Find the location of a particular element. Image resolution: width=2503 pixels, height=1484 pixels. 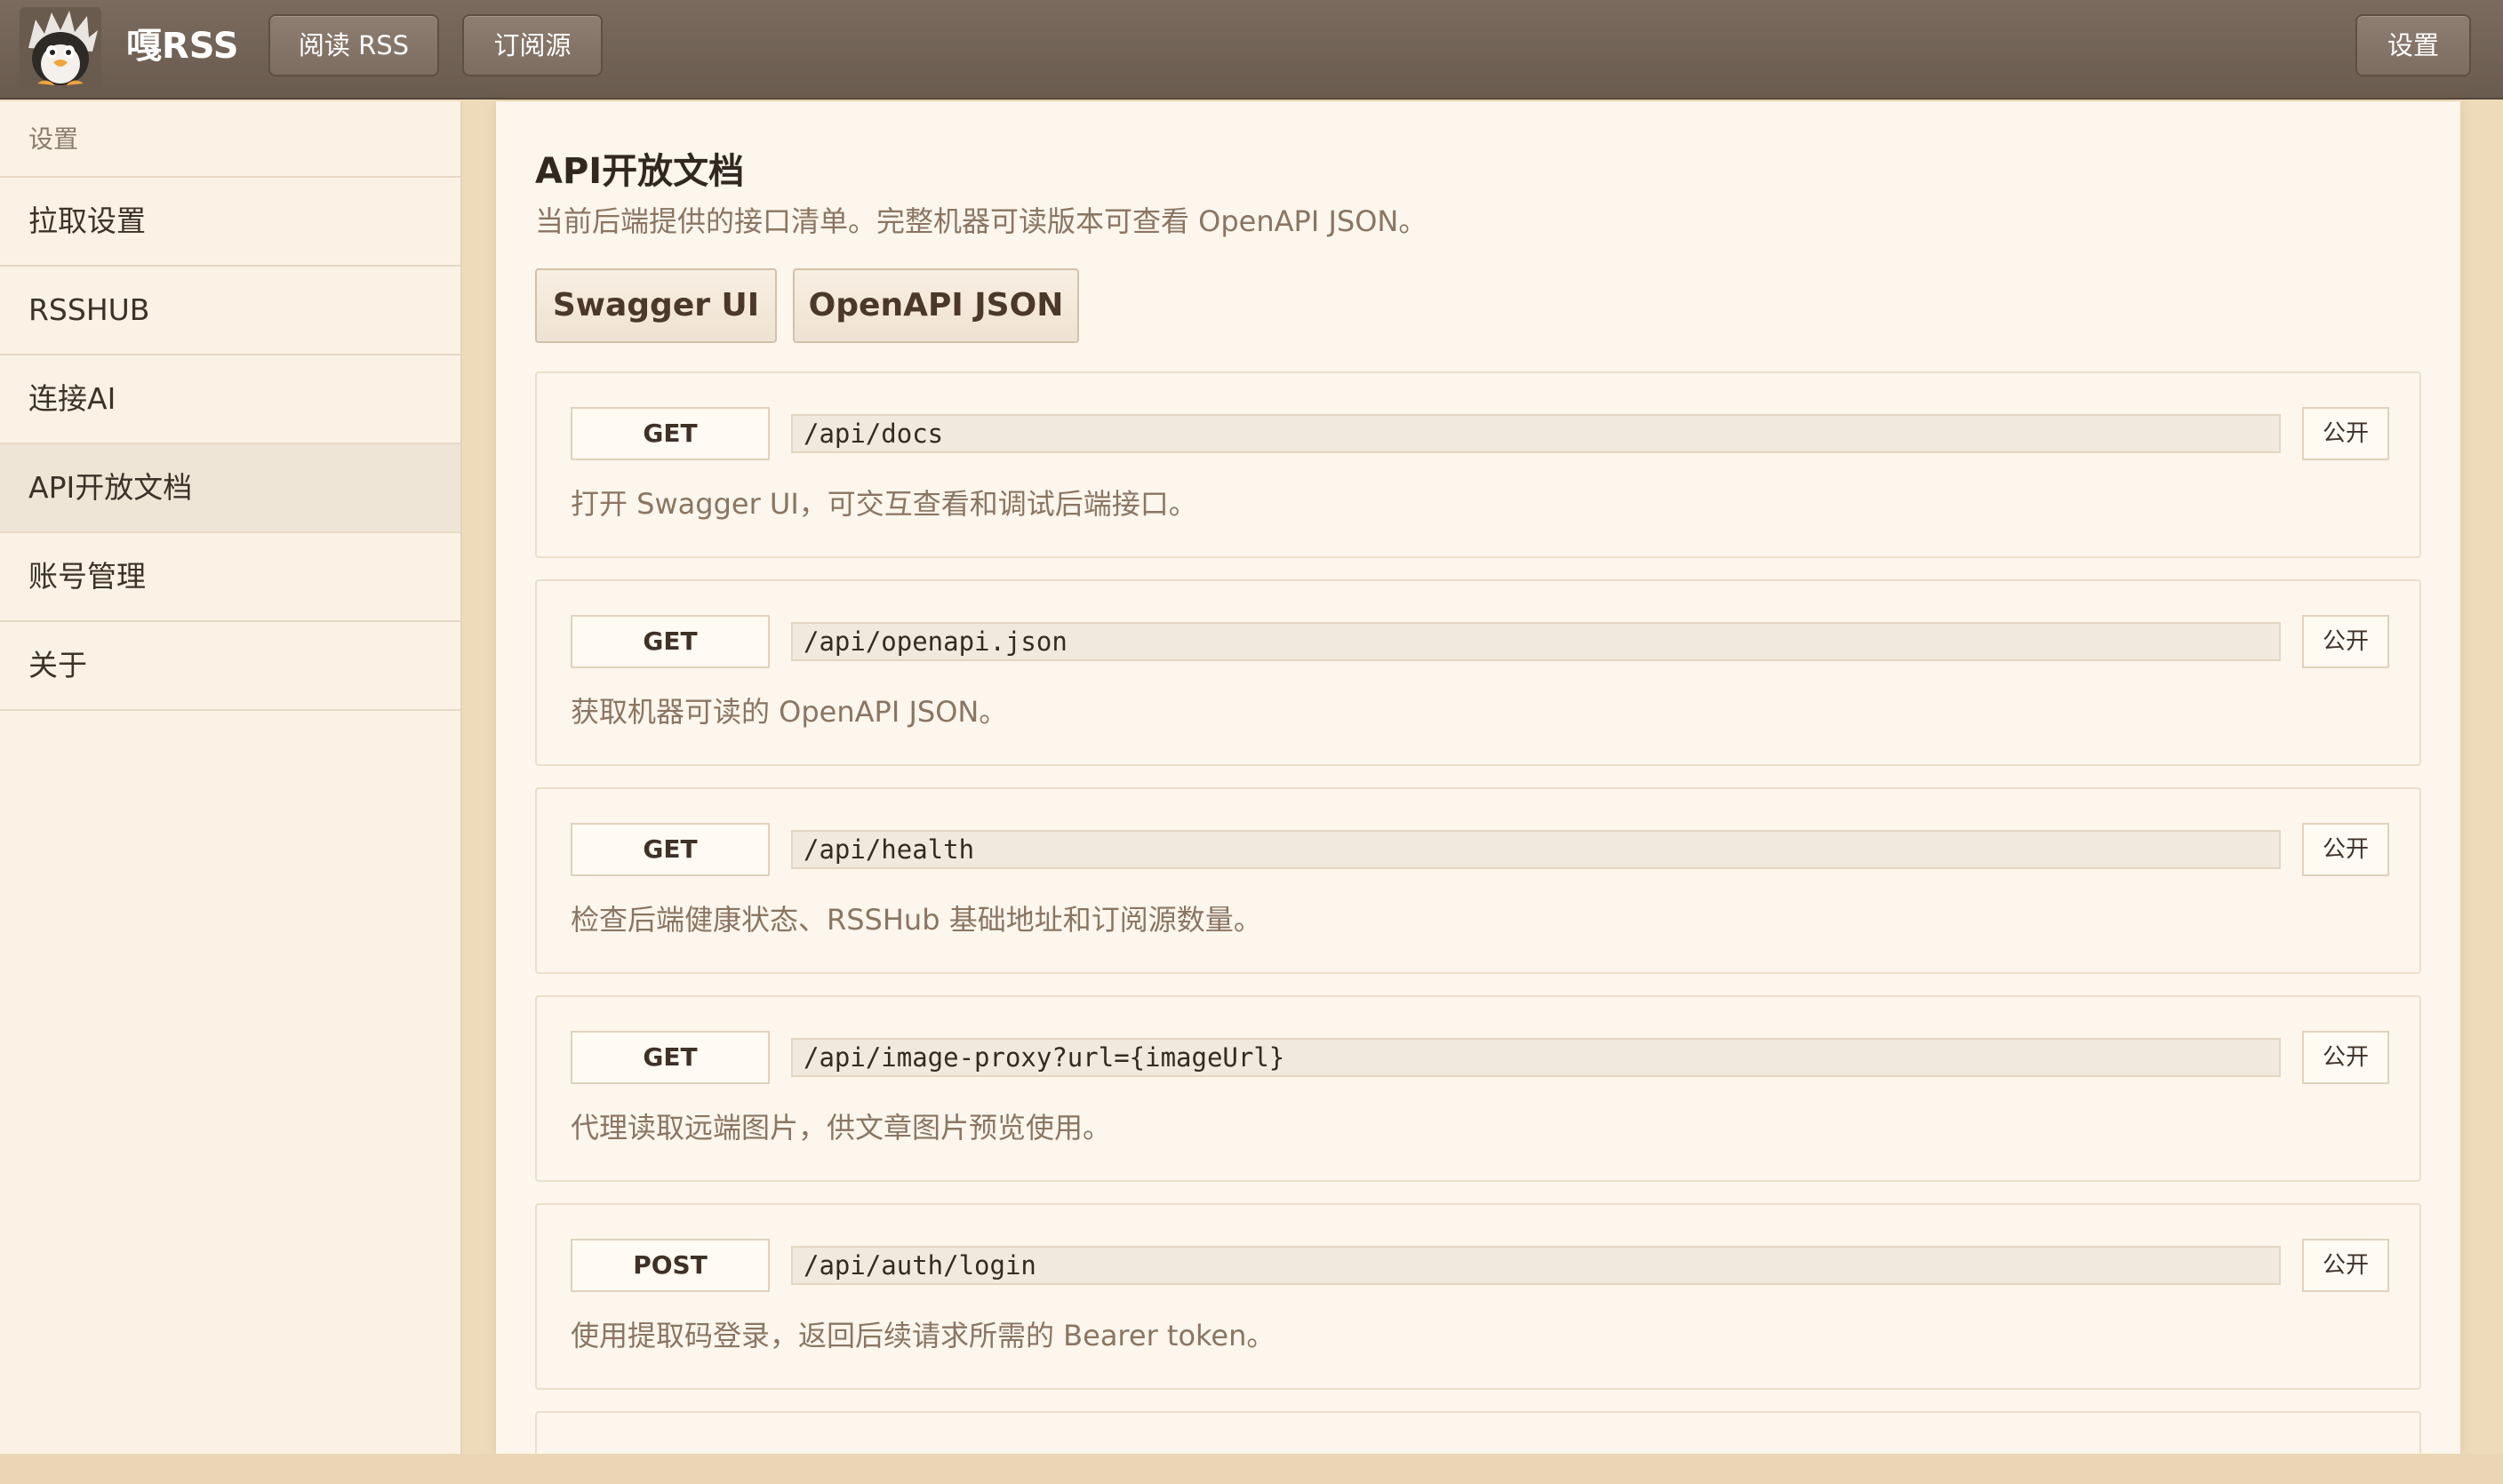

method-badge: POST is located at coordinates (670, 1265).